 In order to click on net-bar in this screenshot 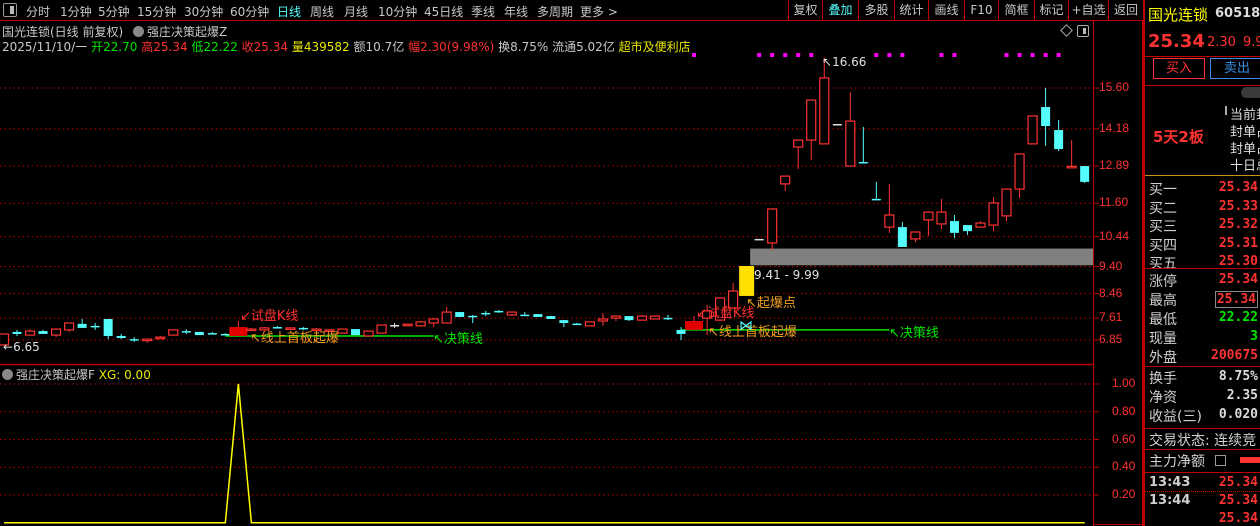, I will do `click(1250, 460)`.